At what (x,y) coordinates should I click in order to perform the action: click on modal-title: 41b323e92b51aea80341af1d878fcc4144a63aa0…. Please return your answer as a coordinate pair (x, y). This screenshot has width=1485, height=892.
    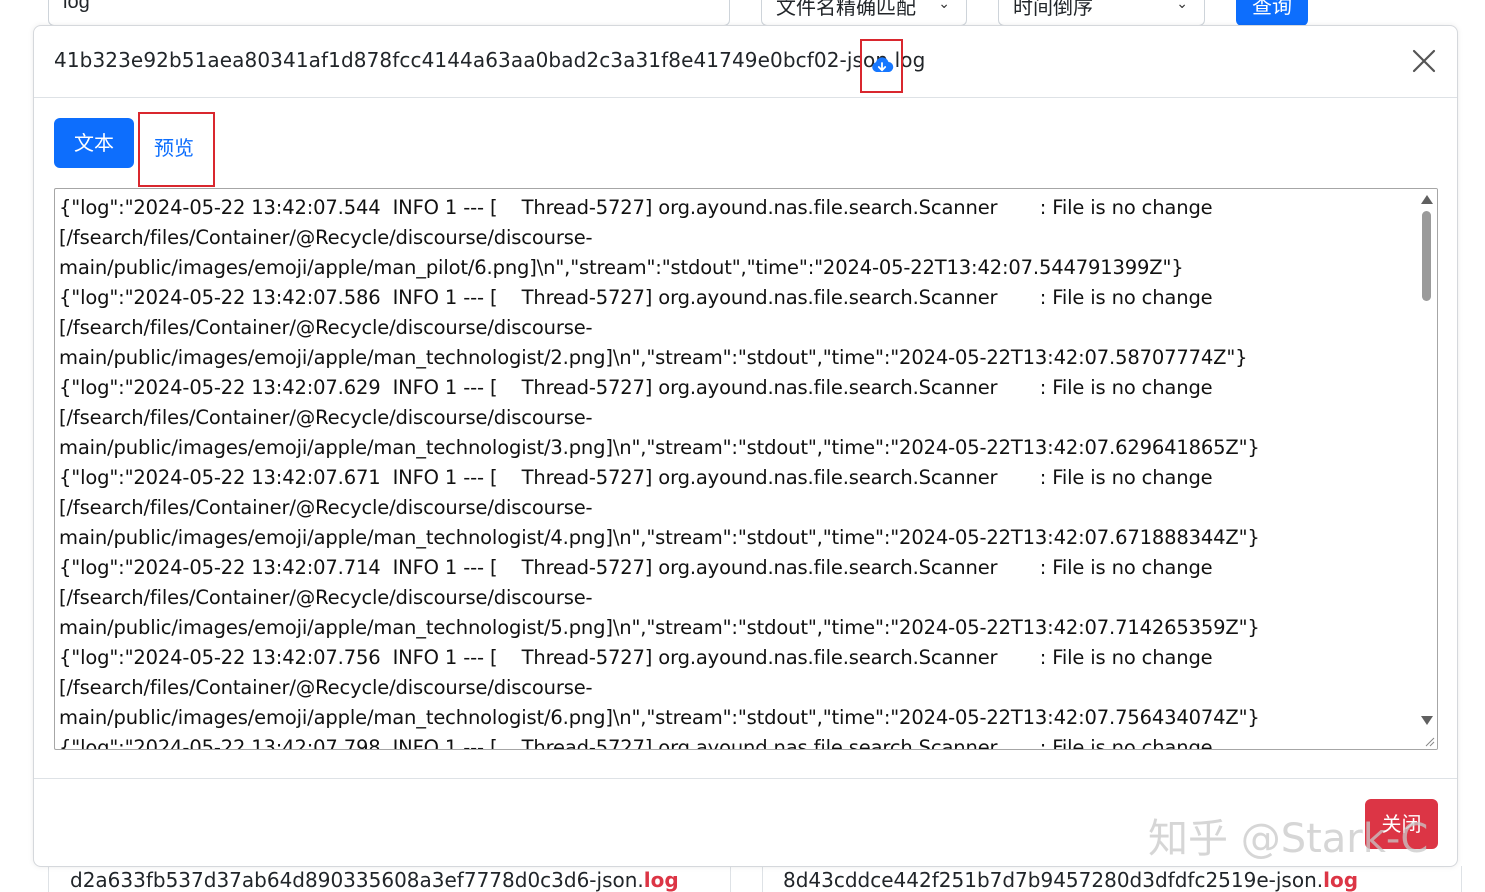
    Looking at the image, I should click on (490, 60).